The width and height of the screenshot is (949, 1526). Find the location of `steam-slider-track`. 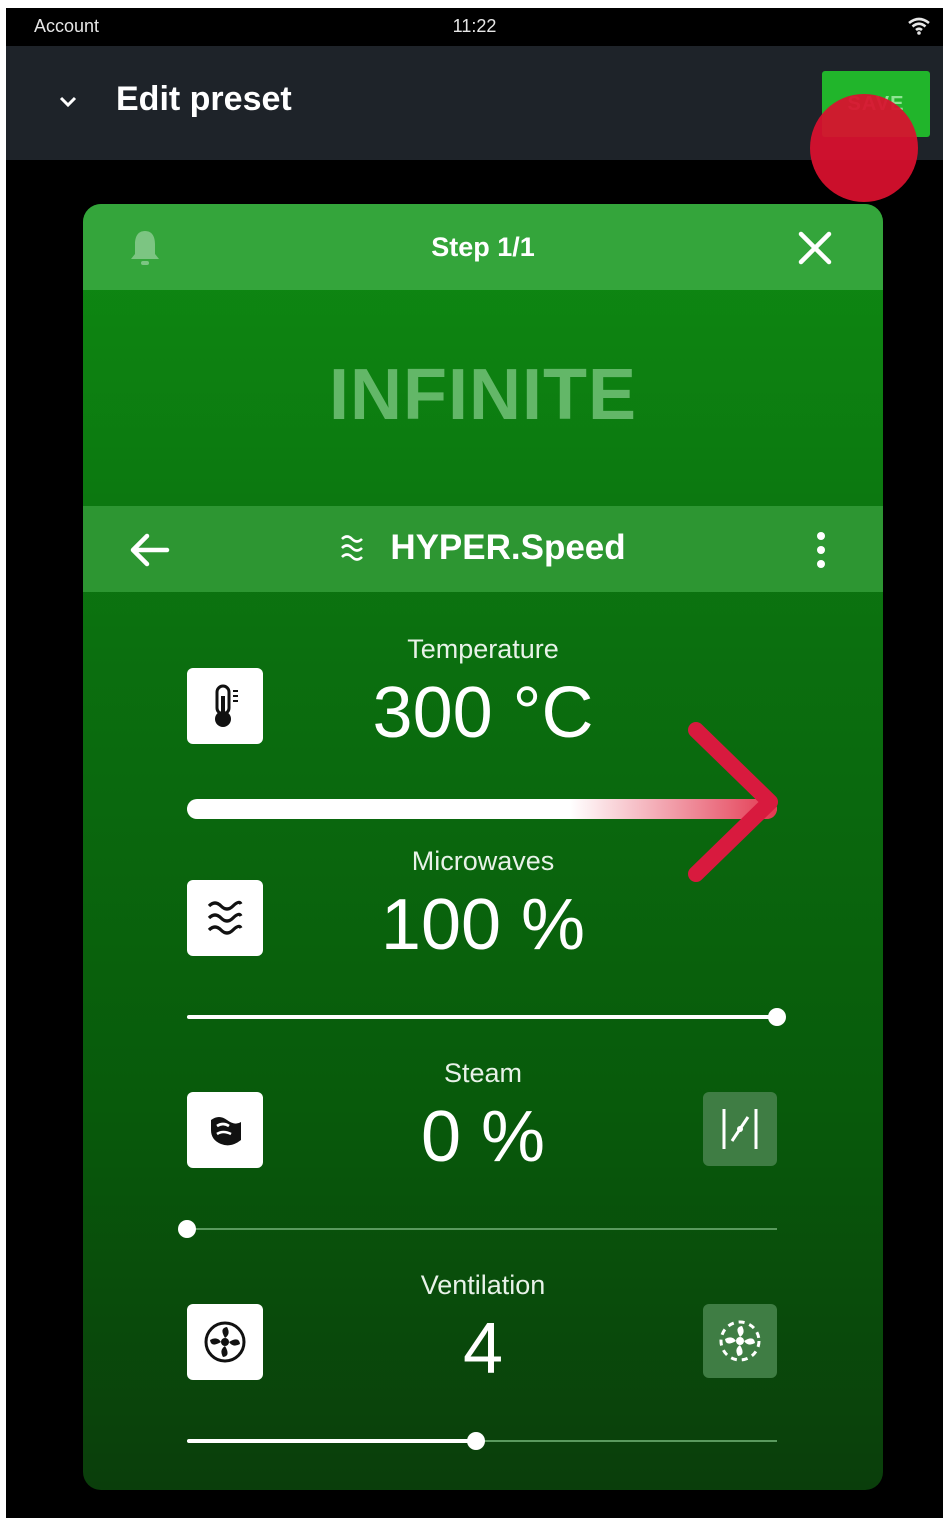

steam-slider-track is located at coordinates (482, 1229).